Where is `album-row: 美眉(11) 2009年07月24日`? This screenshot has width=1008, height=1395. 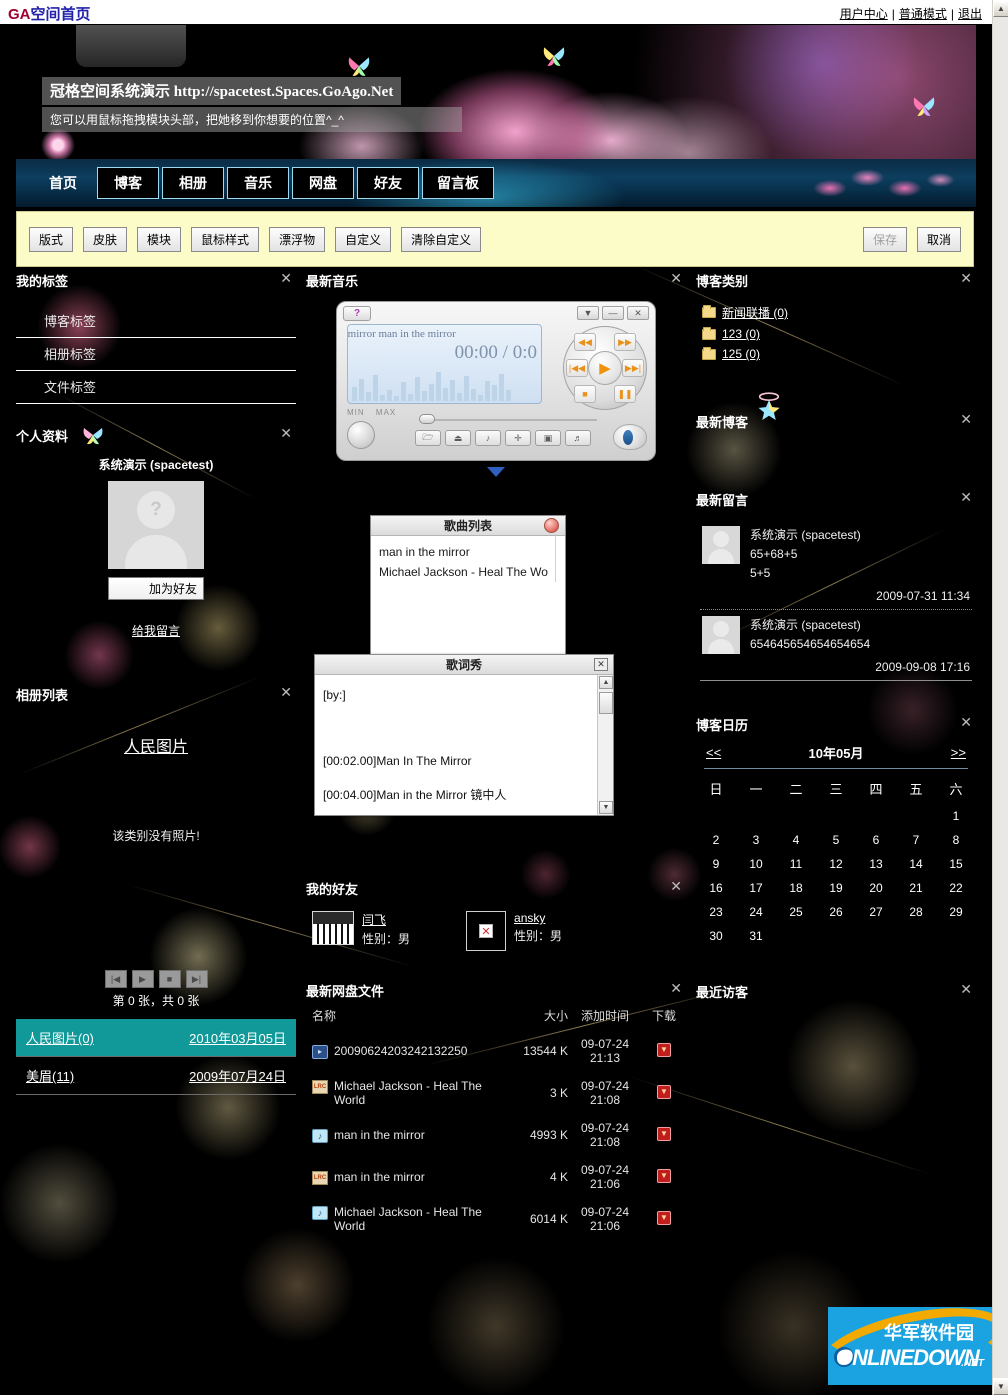 album-row: 美眉(11) 2009年07月24日 is located at coordinates (156, 1076).